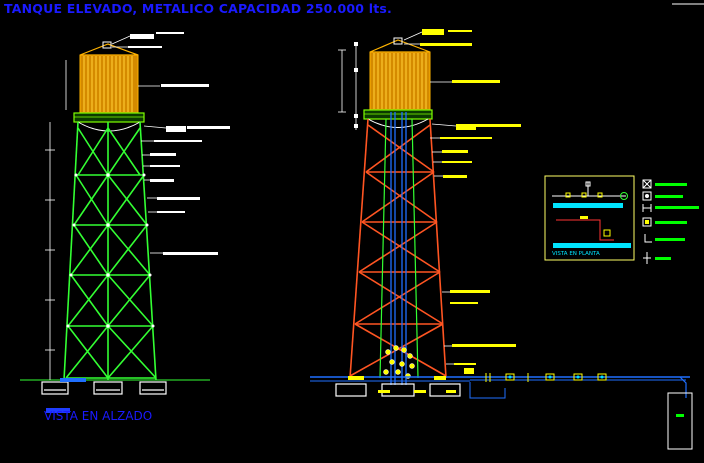 The height and width of the screenshot is (463, 704). I want to click on right-valve-cluster, so click(399, 362).